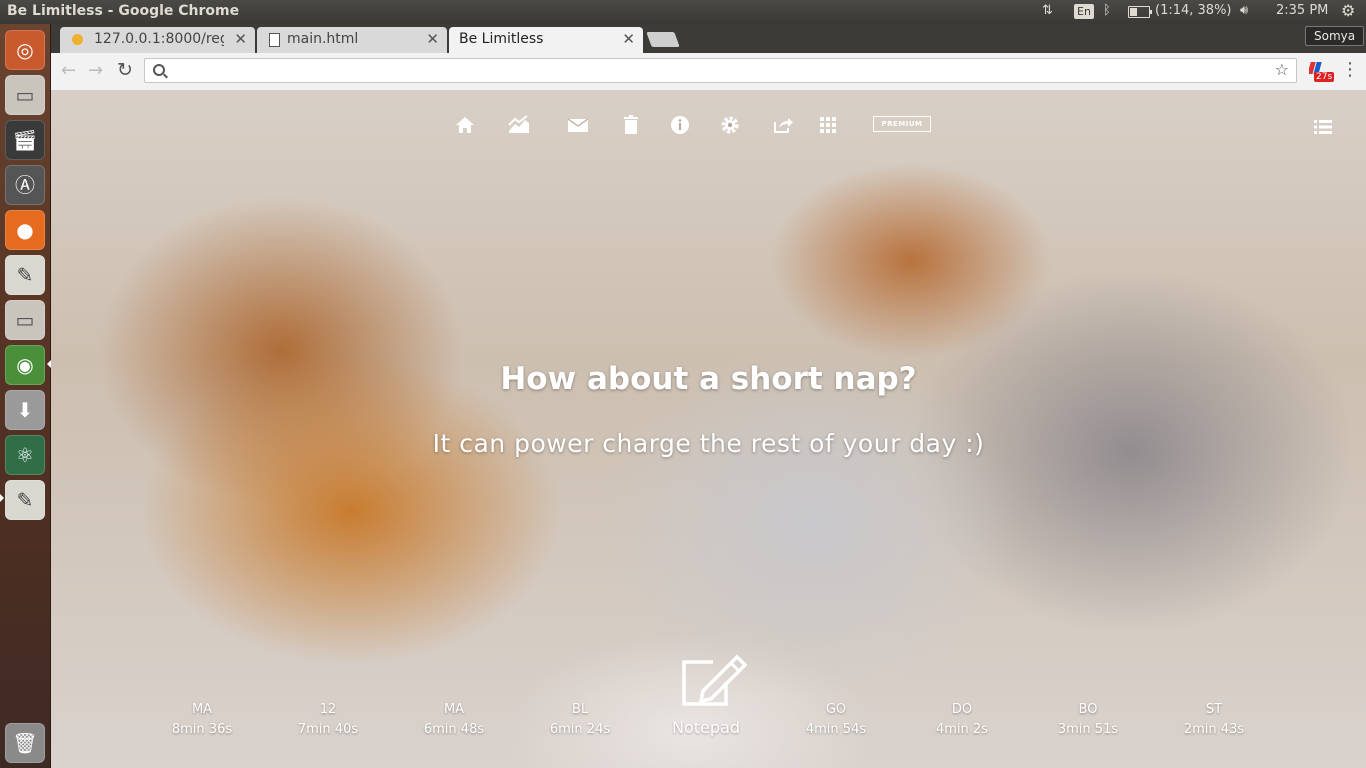 This screenshot has width=1366, height=768. Describe the element at coordinates (1088, 720) in the screenshot. I see `stat-item: BO 3min 51s` at that location.